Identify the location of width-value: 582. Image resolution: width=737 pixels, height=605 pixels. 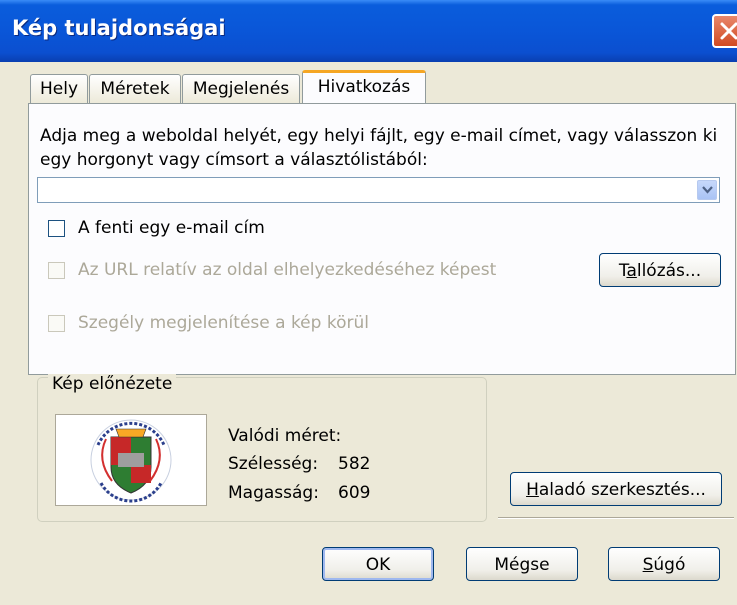
(354, 464).